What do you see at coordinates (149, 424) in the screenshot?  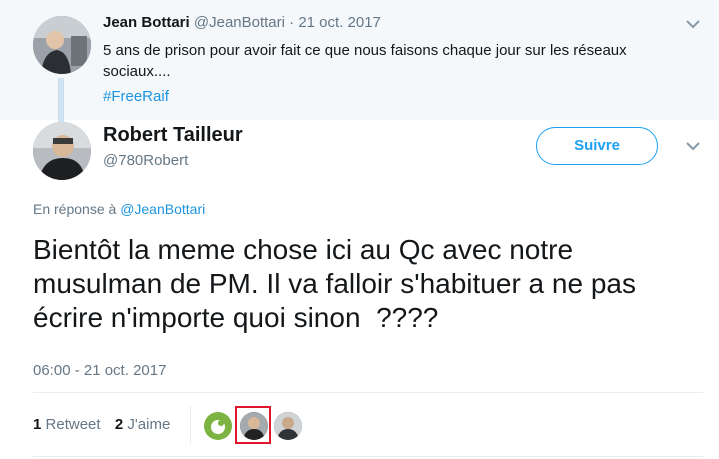 I see `likes-label: J'aime` at bounding box center [149, 424].